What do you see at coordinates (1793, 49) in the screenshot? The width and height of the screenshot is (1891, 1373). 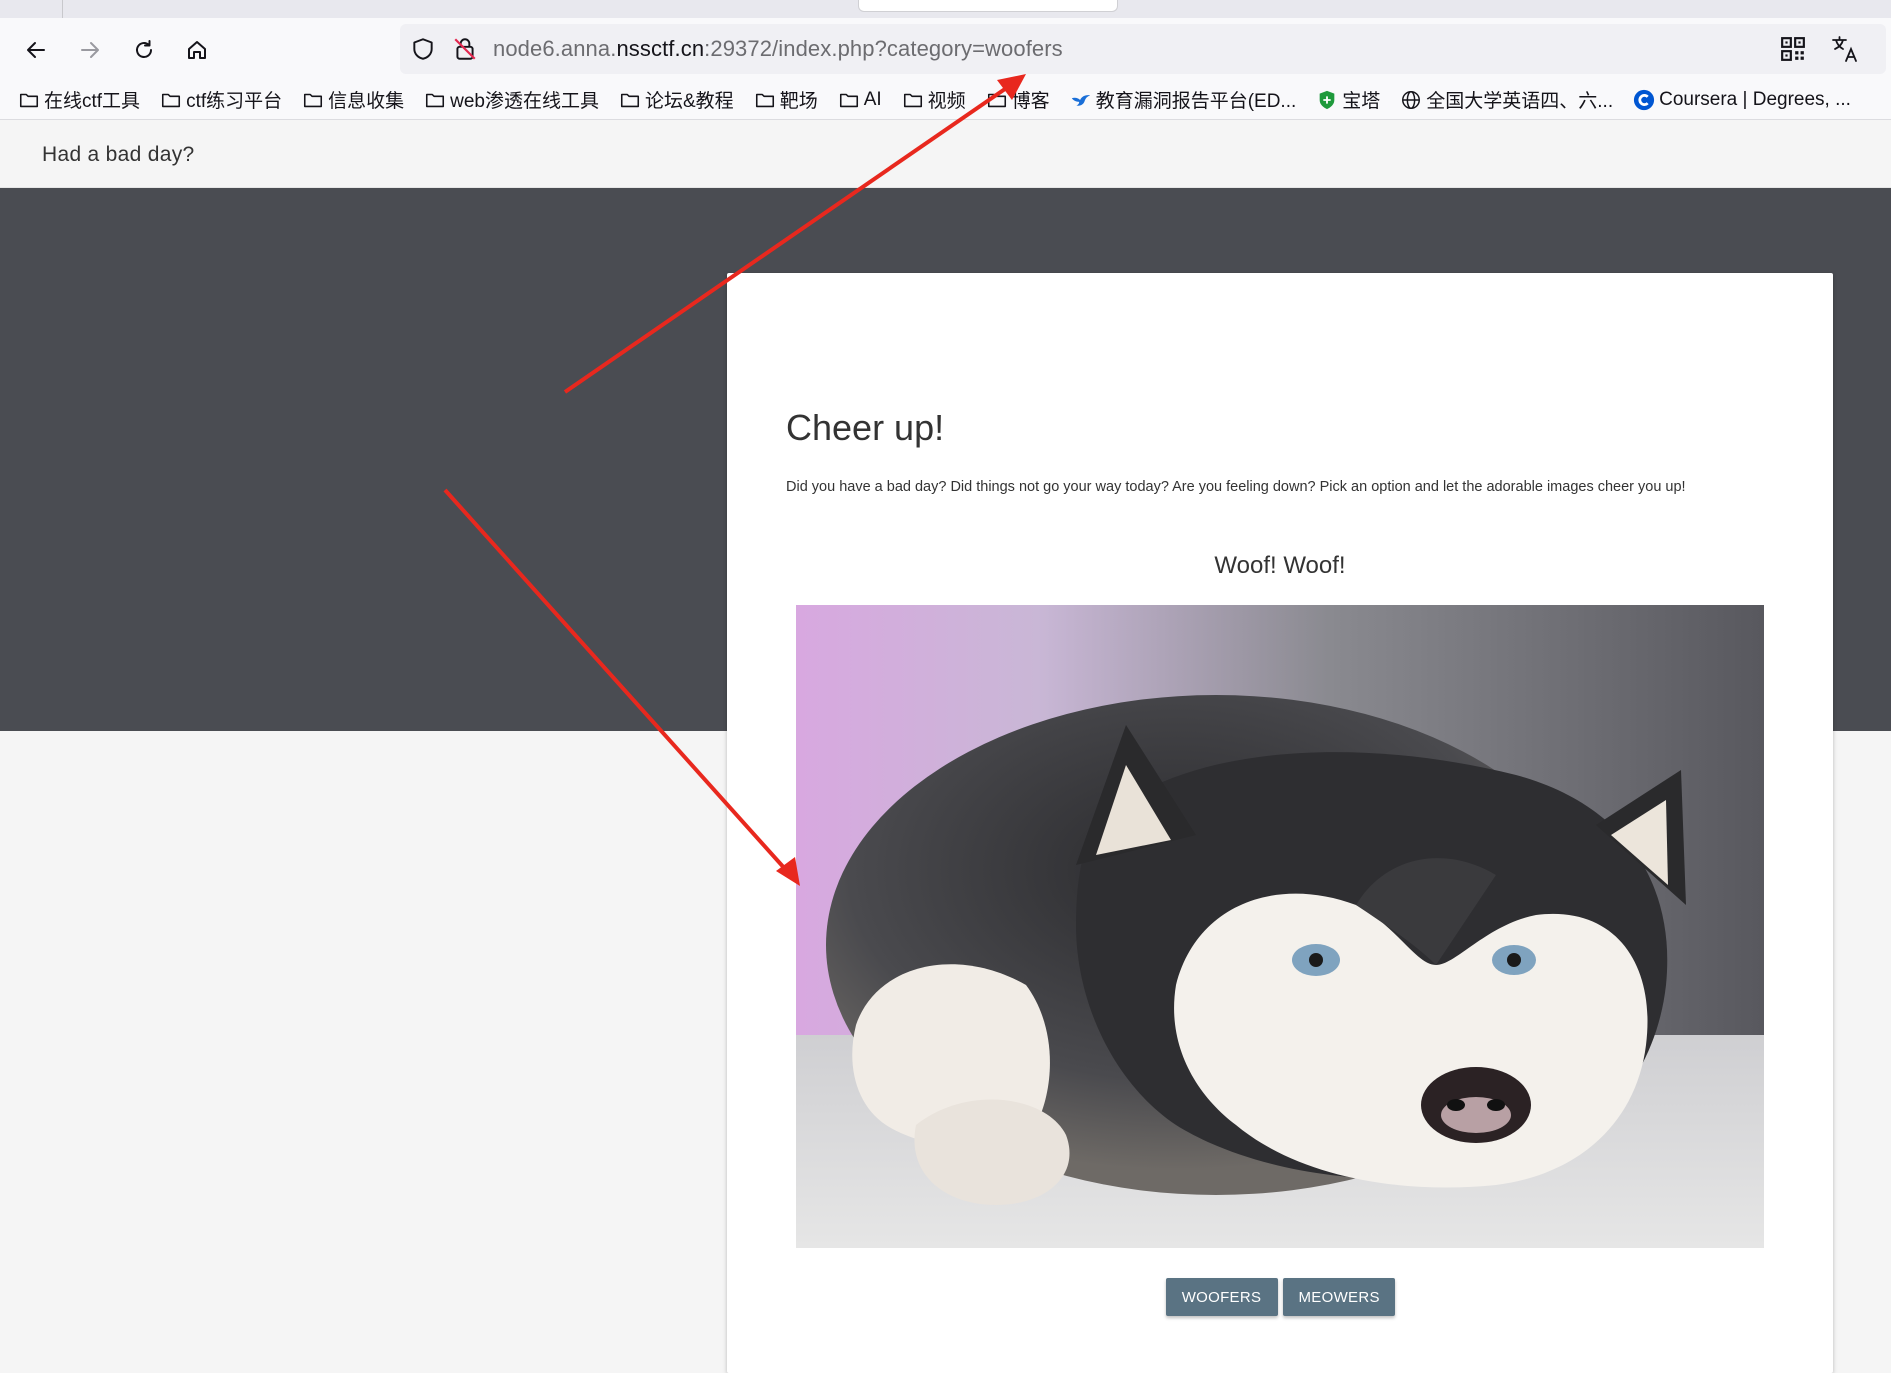 I see `qr-code-icon` at bounding box center [1793, 49].